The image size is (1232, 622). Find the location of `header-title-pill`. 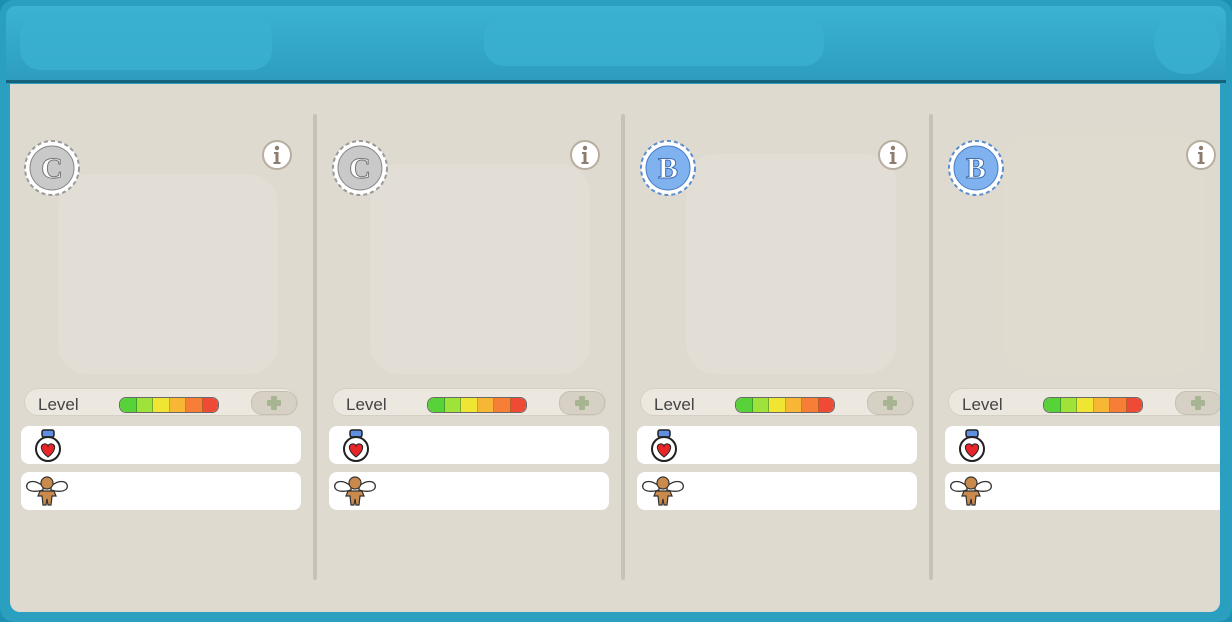

header-title-pill is located at coordinates (146, 42).